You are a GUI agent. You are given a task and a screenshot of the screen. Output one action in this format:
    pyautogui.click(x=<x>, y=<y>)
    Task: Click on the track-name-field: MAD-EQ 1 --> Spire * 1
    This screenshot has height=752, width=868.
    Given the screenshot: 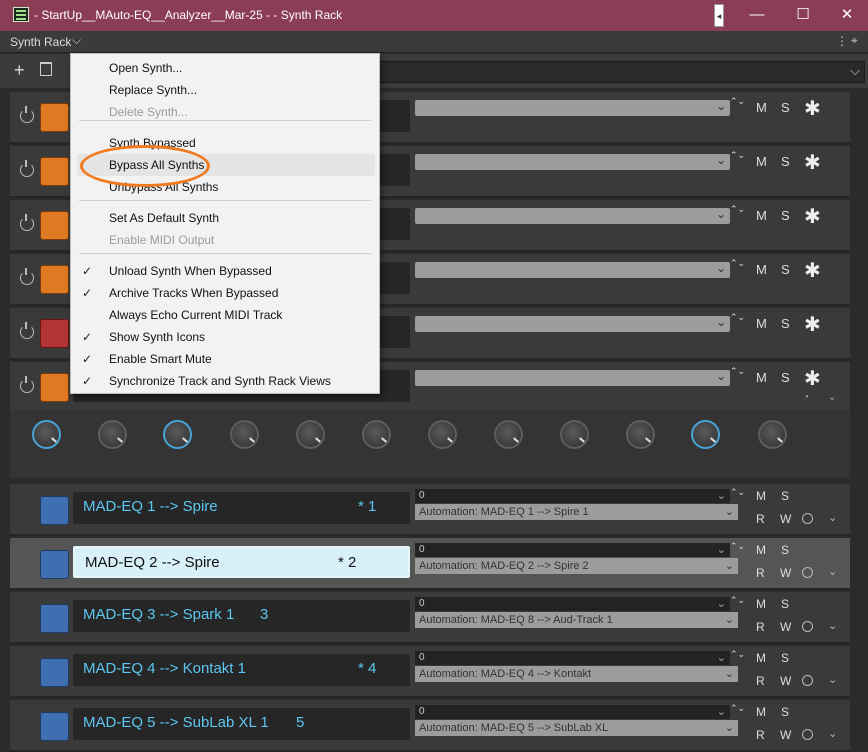 What is the action you would take?
    pyautogui.click(x=241, y=508)
    